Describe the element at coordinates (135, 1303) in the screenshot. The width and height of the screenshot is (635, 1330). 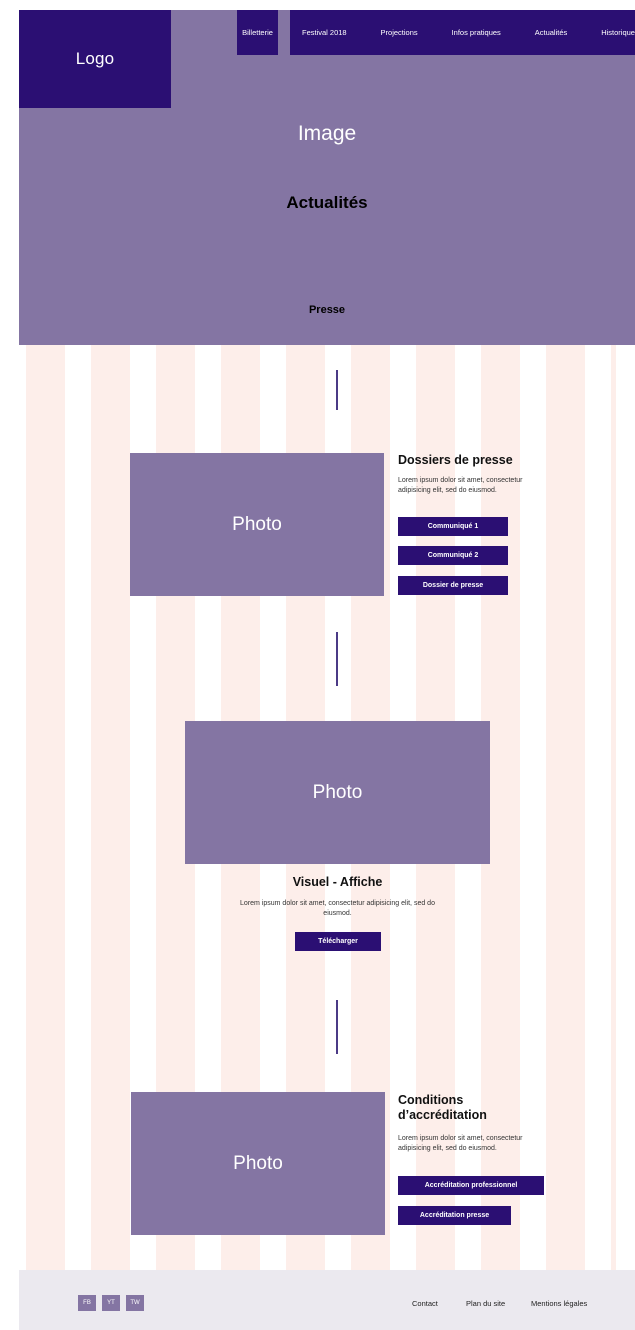
I see `twitter-icon: TW` at that location.